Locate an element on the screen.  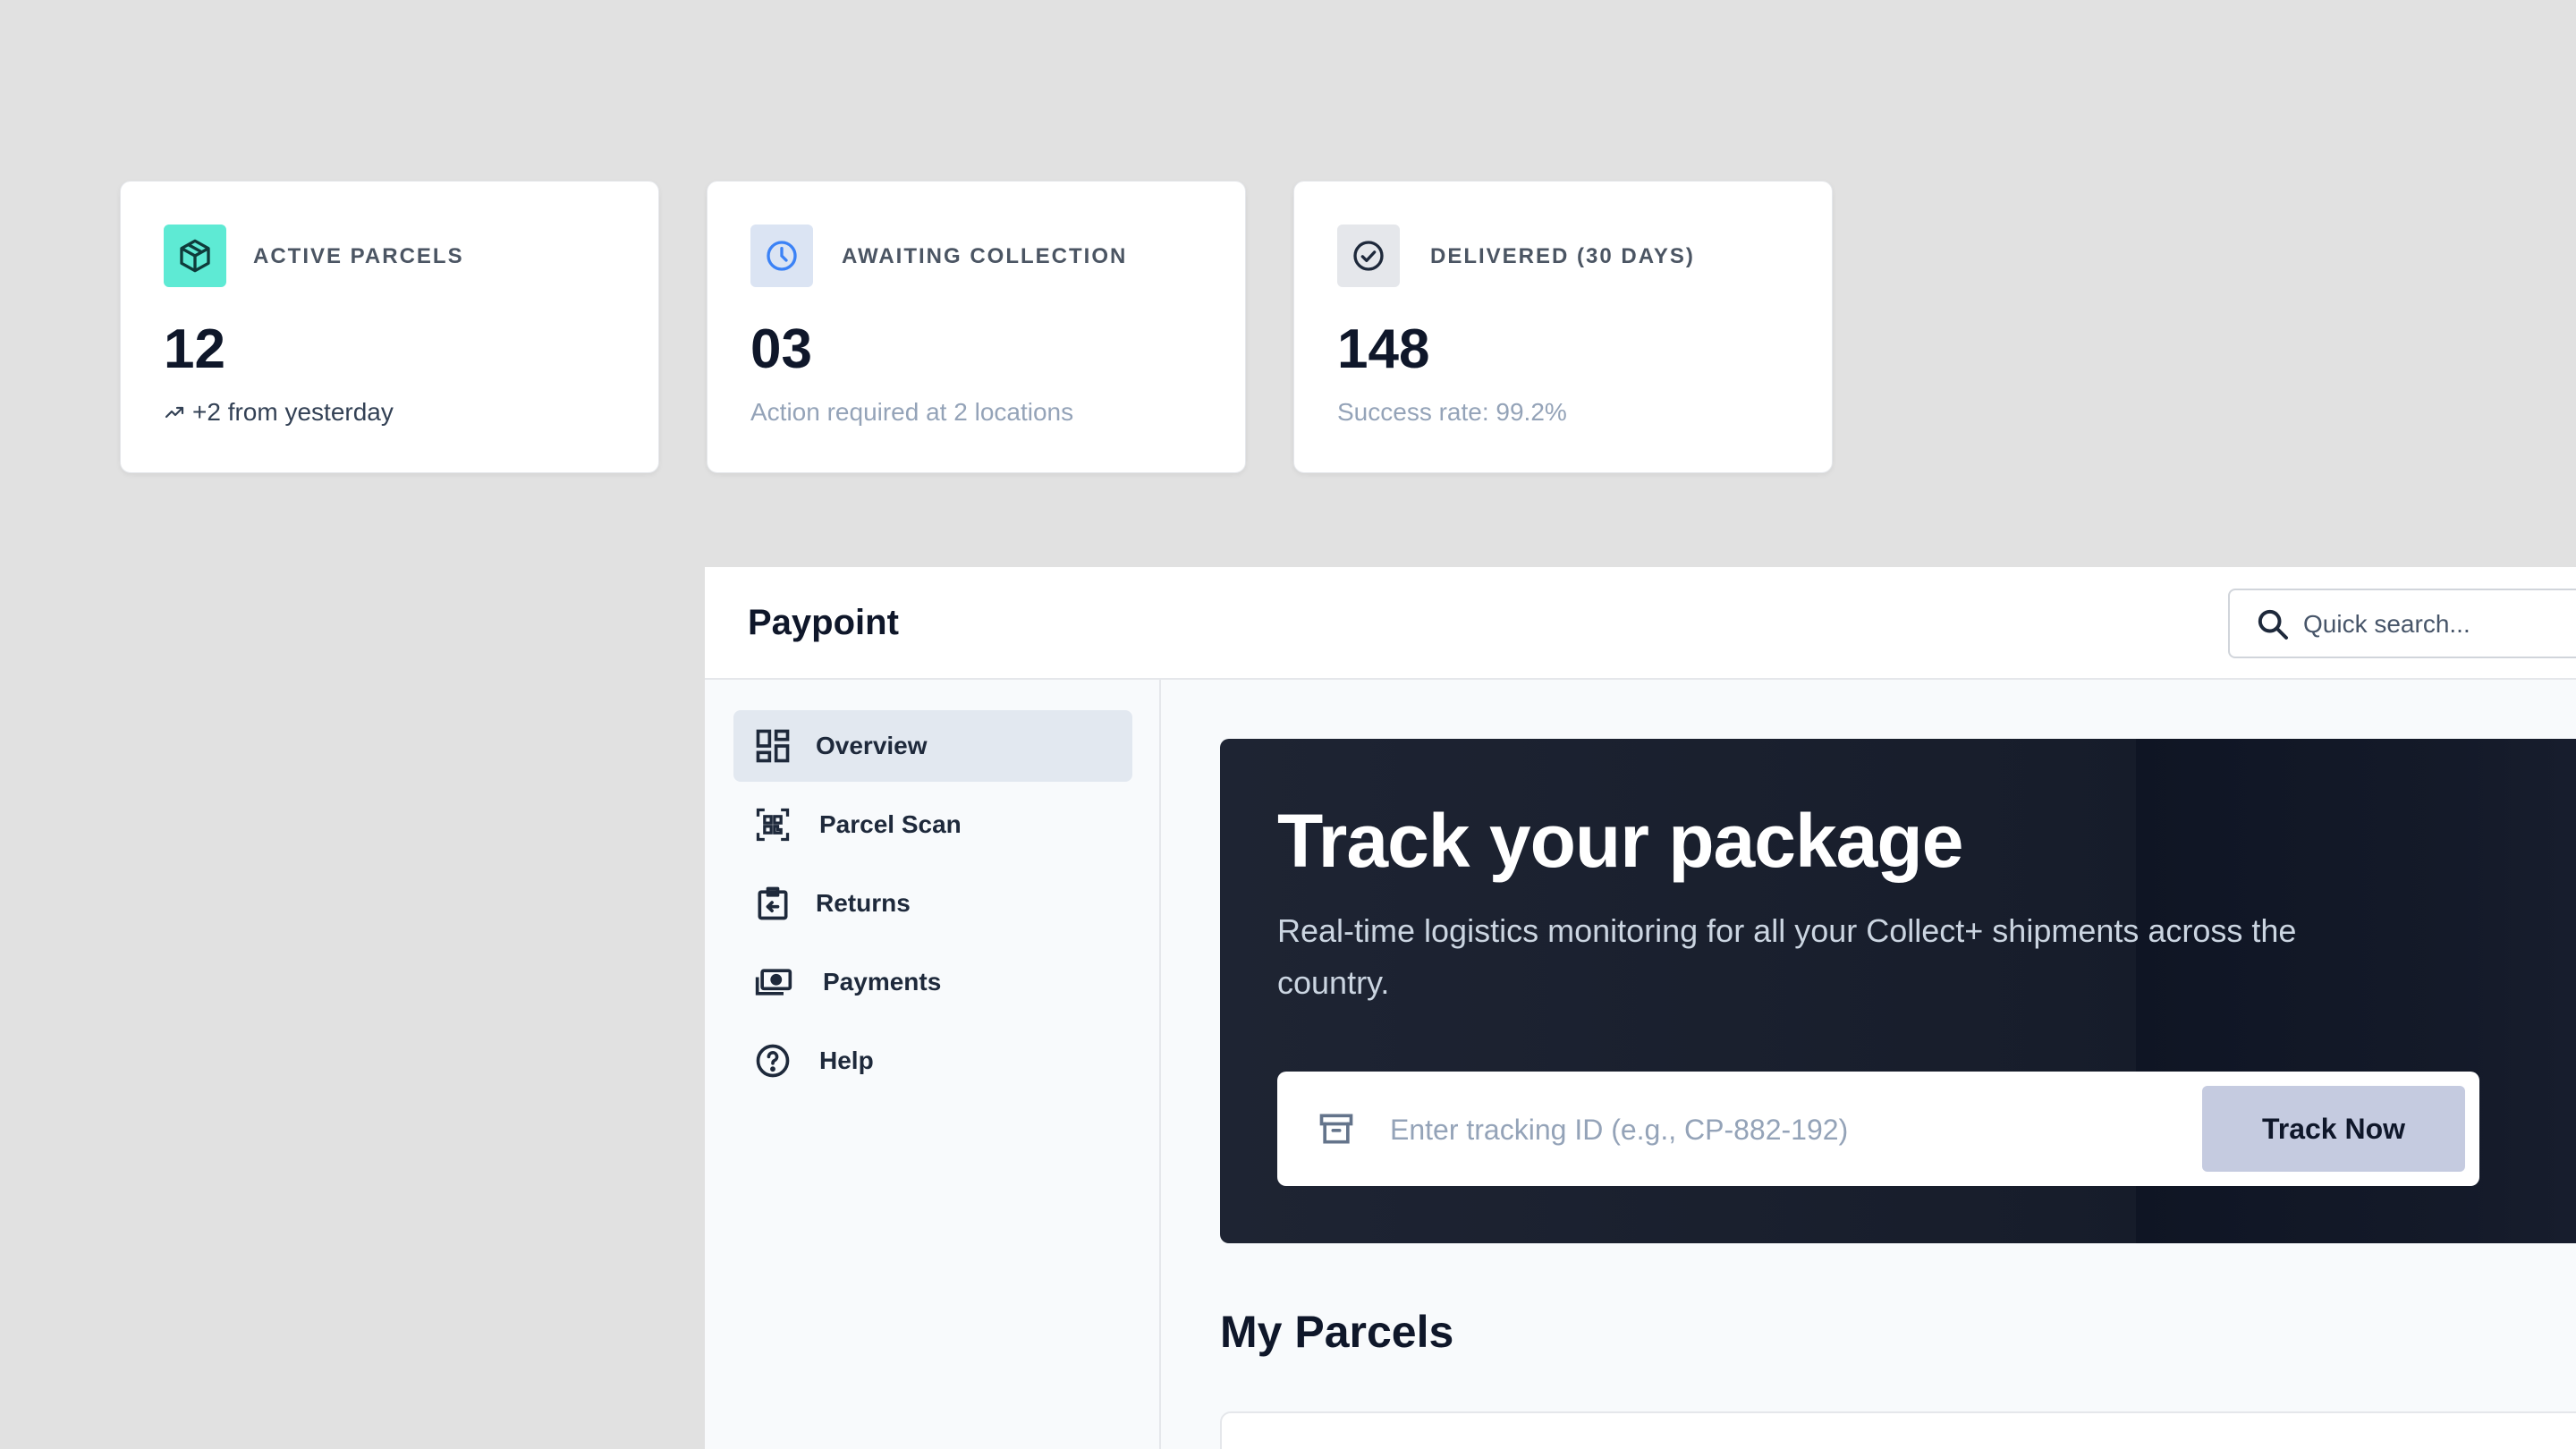
stat-sub: Action required at 2 locations is located at coordinates (912, 412).